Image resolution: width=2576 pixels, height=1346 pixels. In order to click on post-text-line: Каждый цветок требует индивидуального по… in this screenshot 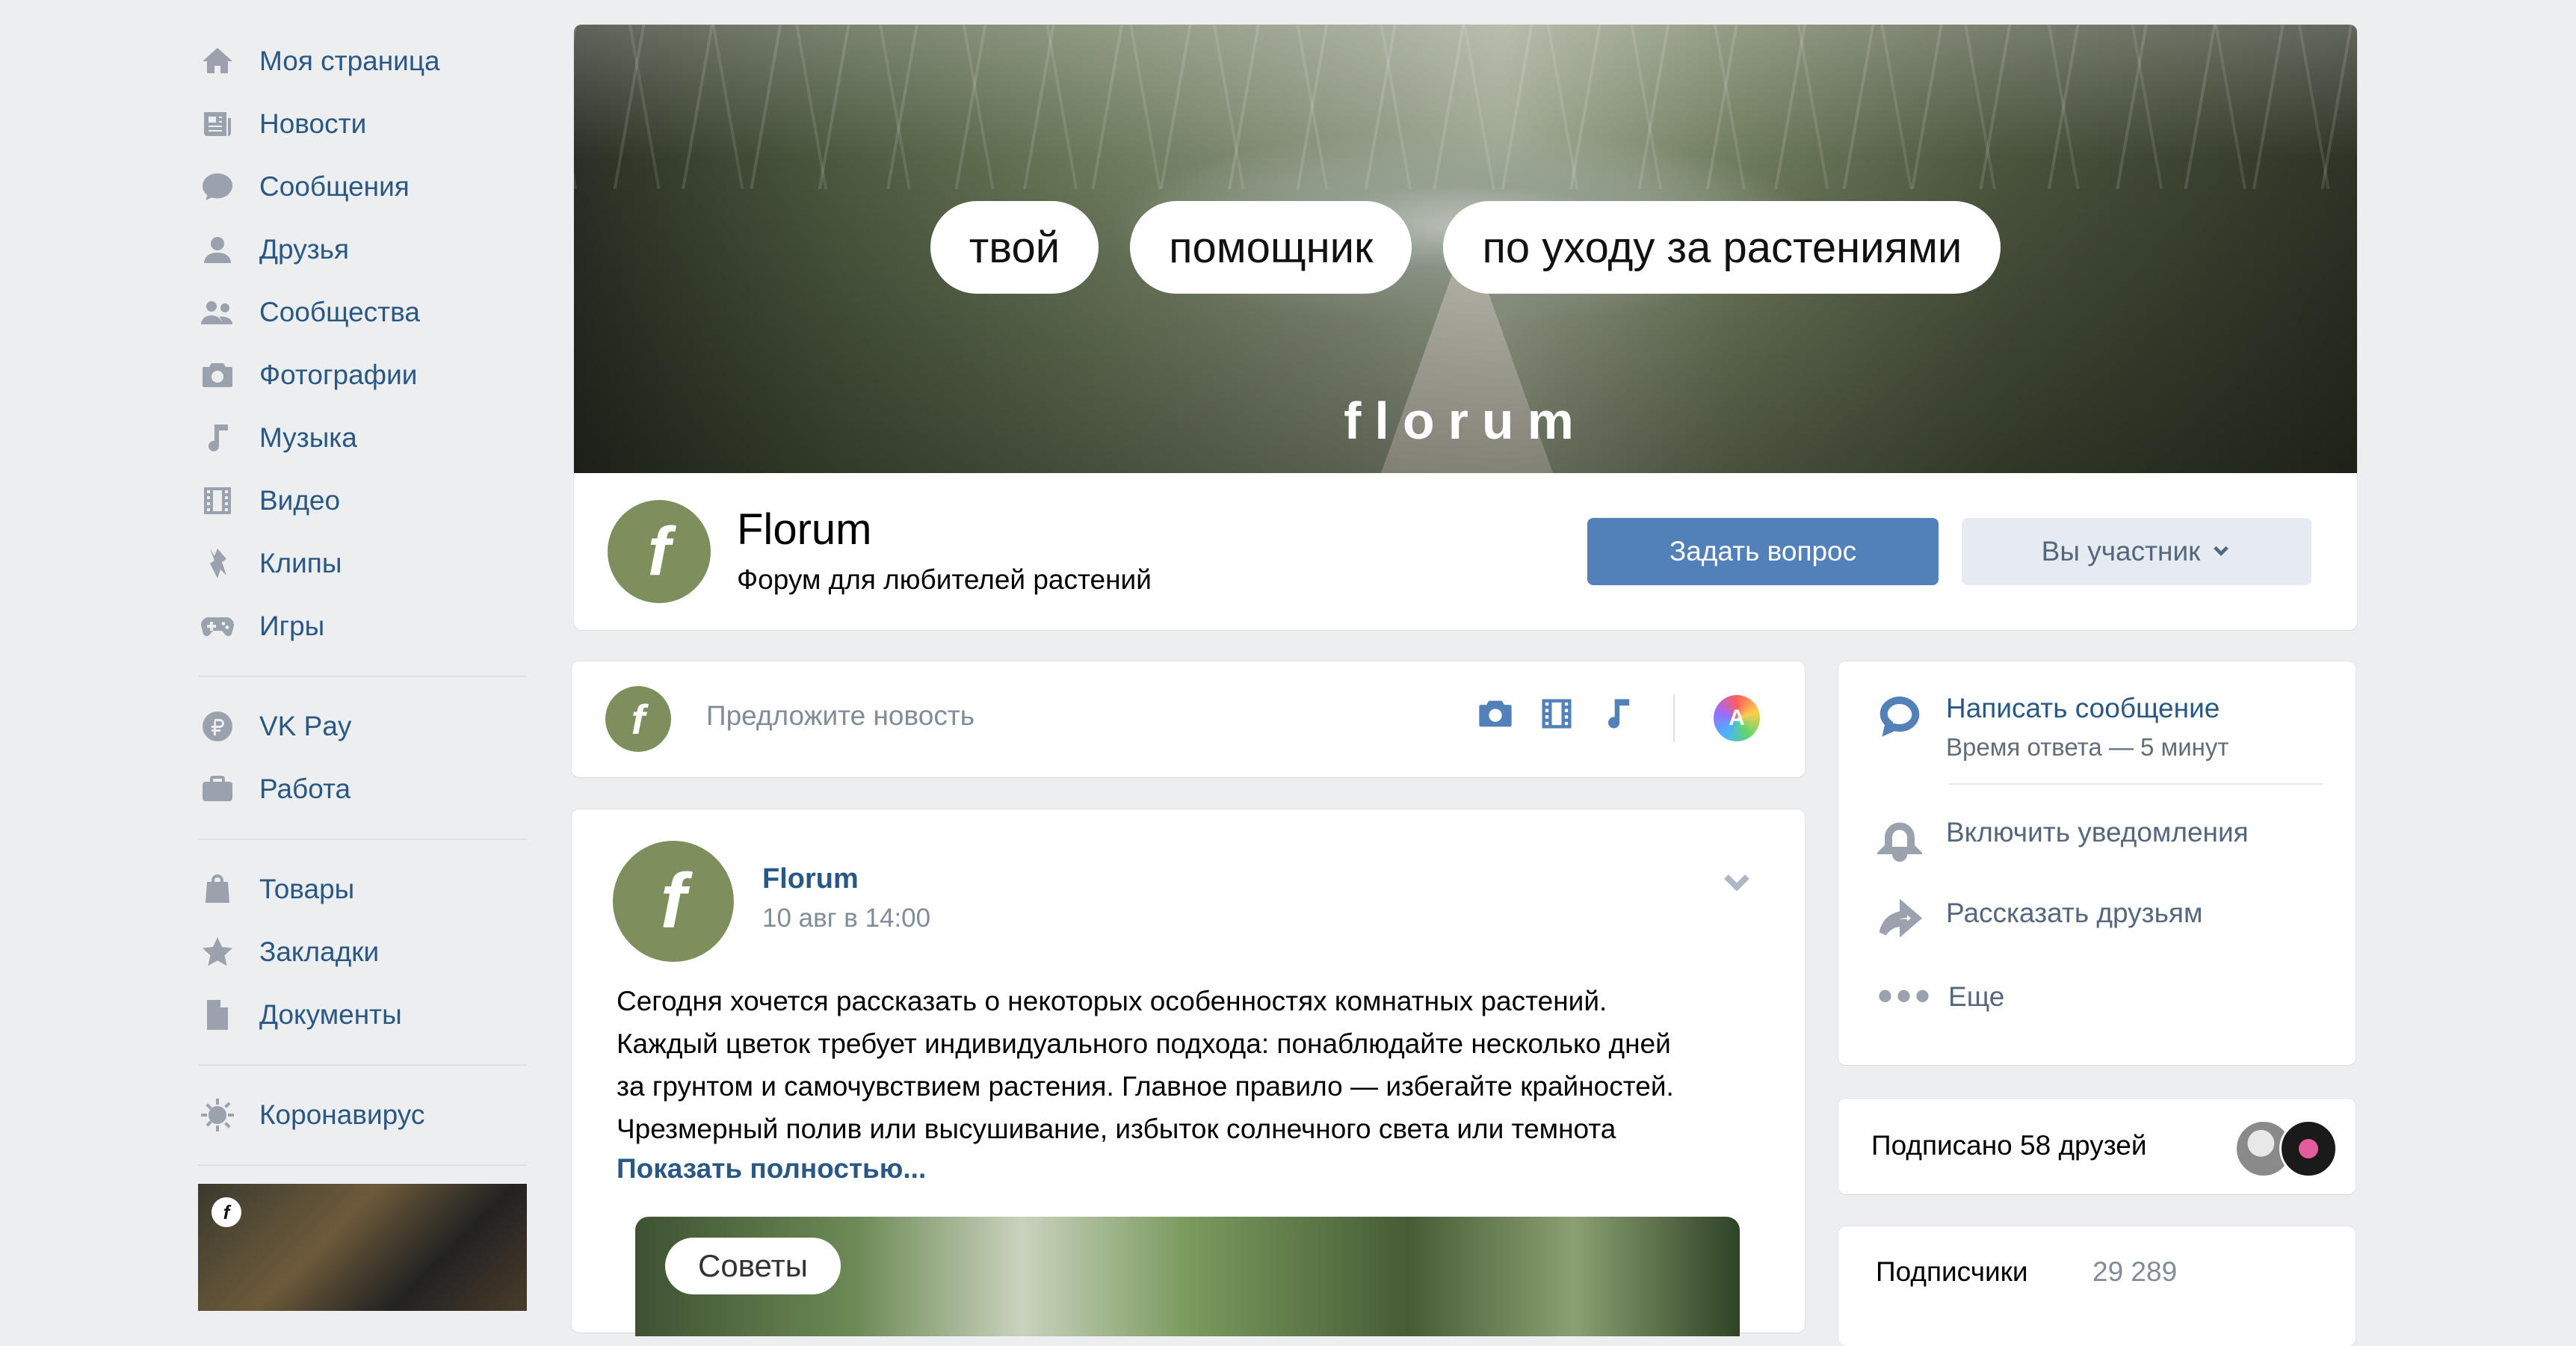, I will do `click(1144, 1043)`.